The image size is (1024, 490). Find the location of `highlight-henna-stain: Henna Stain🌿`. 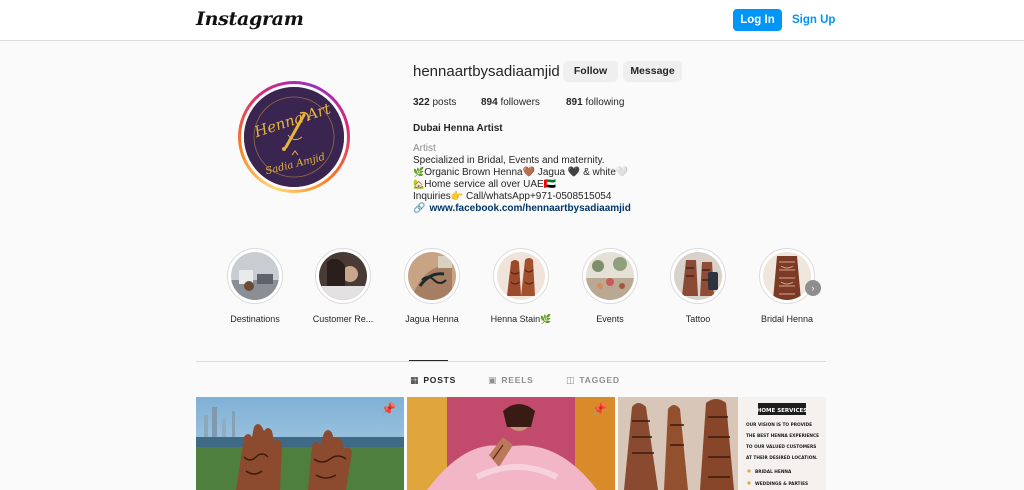

highlight-henna-stain: Henna Stain🌿 is located at coordinates (521, 286).